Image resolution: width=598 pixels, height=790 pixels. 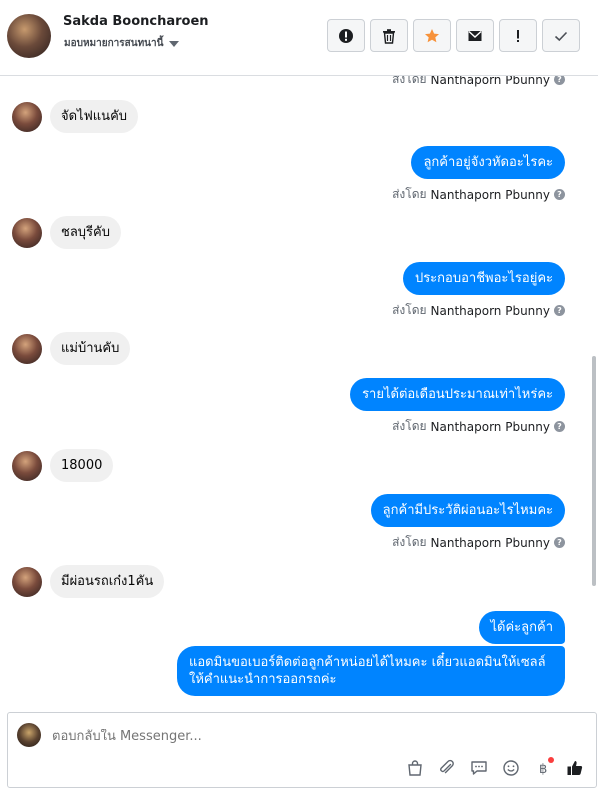 What do you see at coordinates (457, 394) in the screenshot?
I see `message-bubble-out: รายได้ต่อเดือนประมาณเท่าไหร่คะ` at bounding box center [457, 394].